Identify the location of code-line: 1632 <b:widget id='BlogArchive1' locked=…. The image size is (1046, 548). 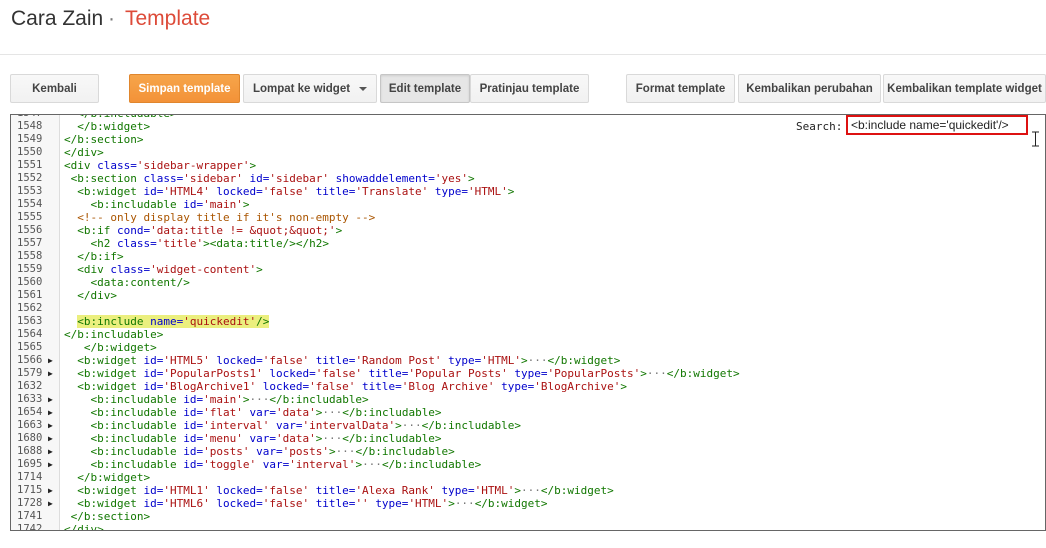
(528, 386).